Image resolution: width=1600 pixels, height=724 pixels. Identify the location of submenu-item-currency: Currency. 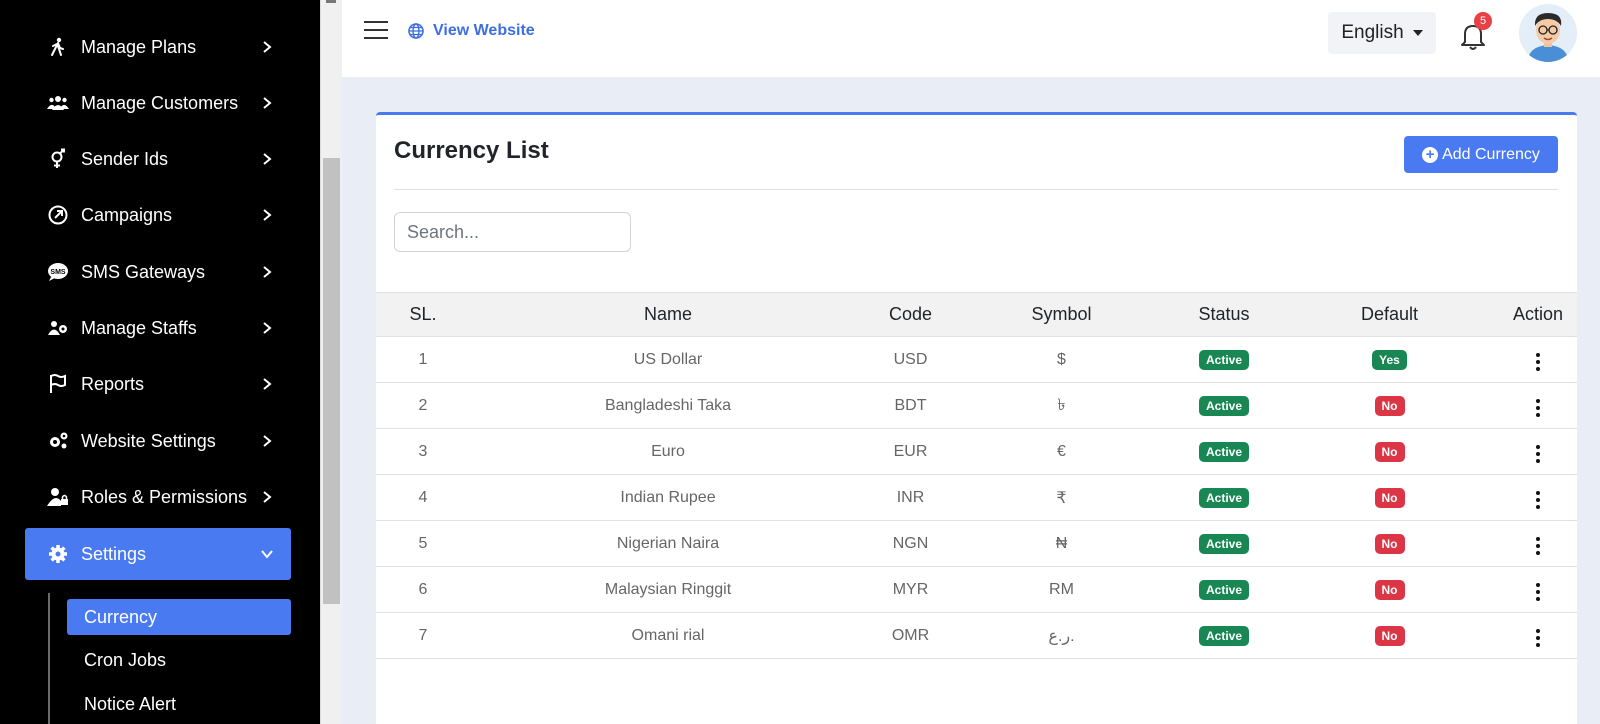
(179, 617).